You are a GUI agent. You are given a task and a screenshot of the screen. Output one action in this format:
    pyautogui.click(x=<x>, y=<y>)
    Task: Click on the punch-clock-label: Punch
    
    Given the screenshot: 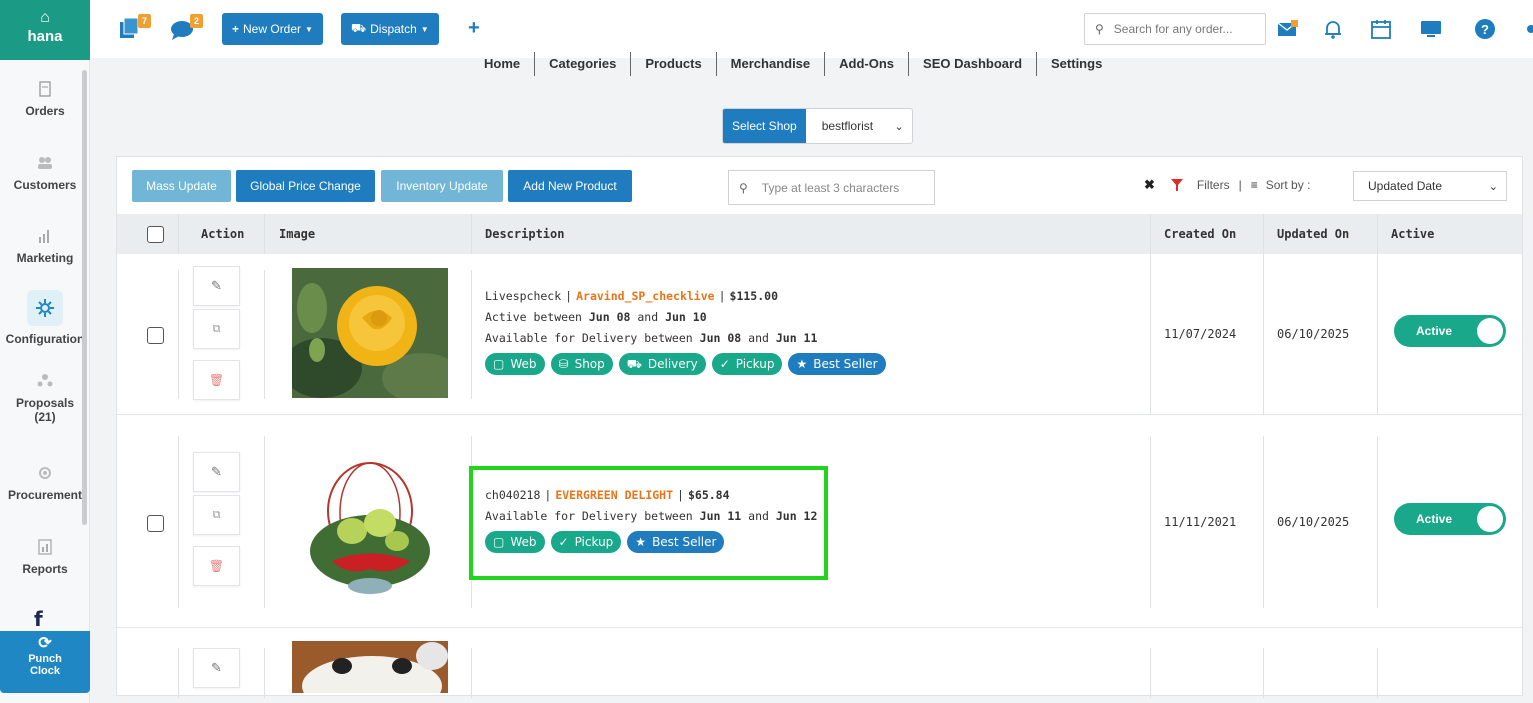 What is the action you would take?
    pyautogui.click(x=45, y=659)
    